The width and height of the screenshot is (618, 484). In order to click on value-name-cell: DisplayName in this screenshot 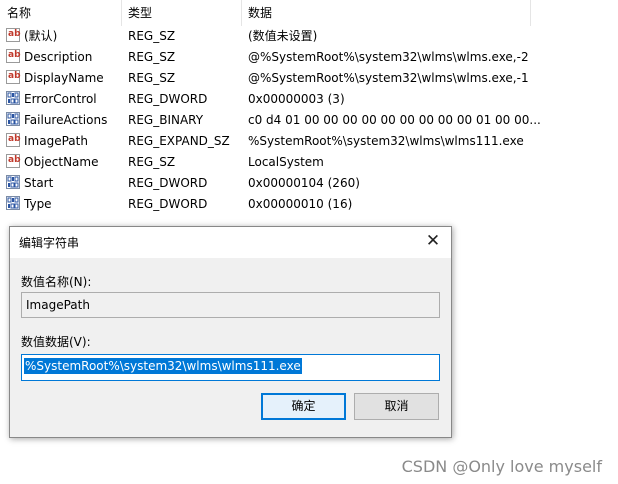, I will do `click(63, 78)`.